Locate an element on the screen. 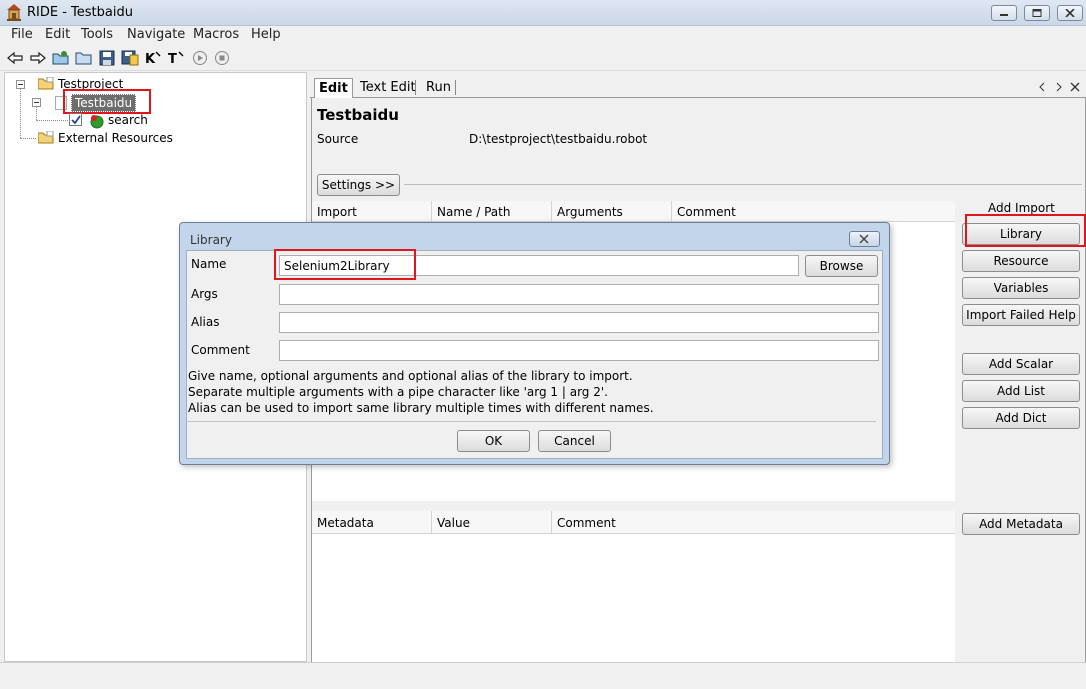  add-dict-button: Add Dict is located at coordinates (1021, 418).